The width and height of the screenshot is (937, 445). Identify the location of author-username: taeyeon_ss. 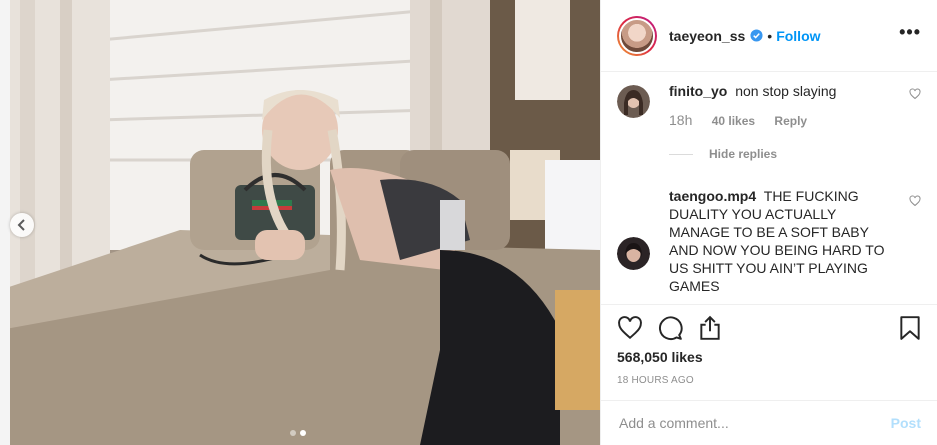
(707, 36).